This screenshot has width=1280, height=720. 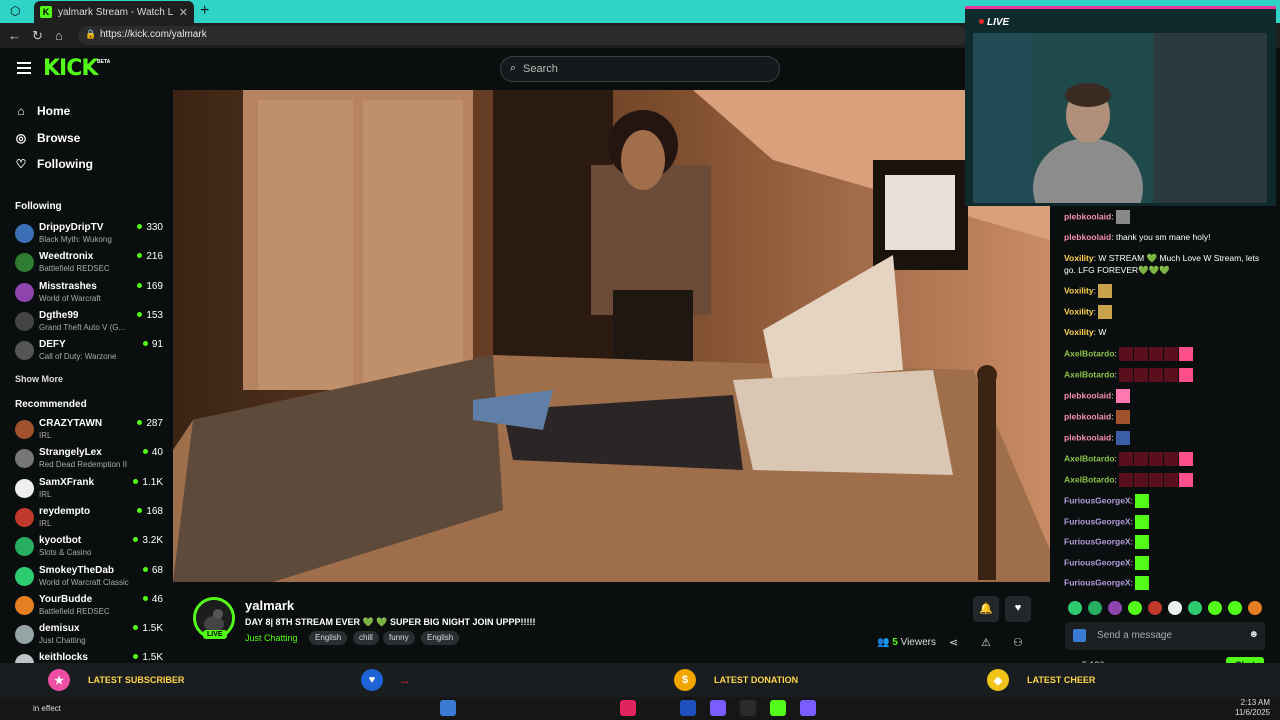 What do you see at coordinates (114, 12) in the screenshot?
I see `browser-tab: K yalmark Stream - Watch Live on K ✕` at bounding box center [114, 12].